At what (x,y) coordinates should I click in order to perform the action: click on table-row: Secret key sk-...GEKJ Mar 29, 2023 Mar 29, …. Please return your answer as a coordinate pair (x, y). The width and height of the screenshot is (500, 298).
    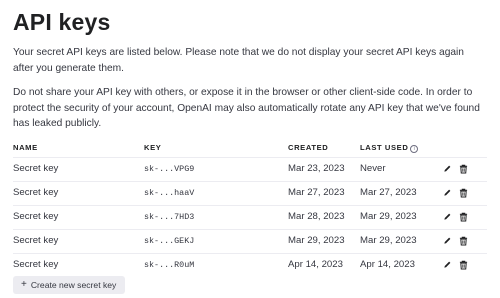
    Looking at the image, I should click on (250, 241).